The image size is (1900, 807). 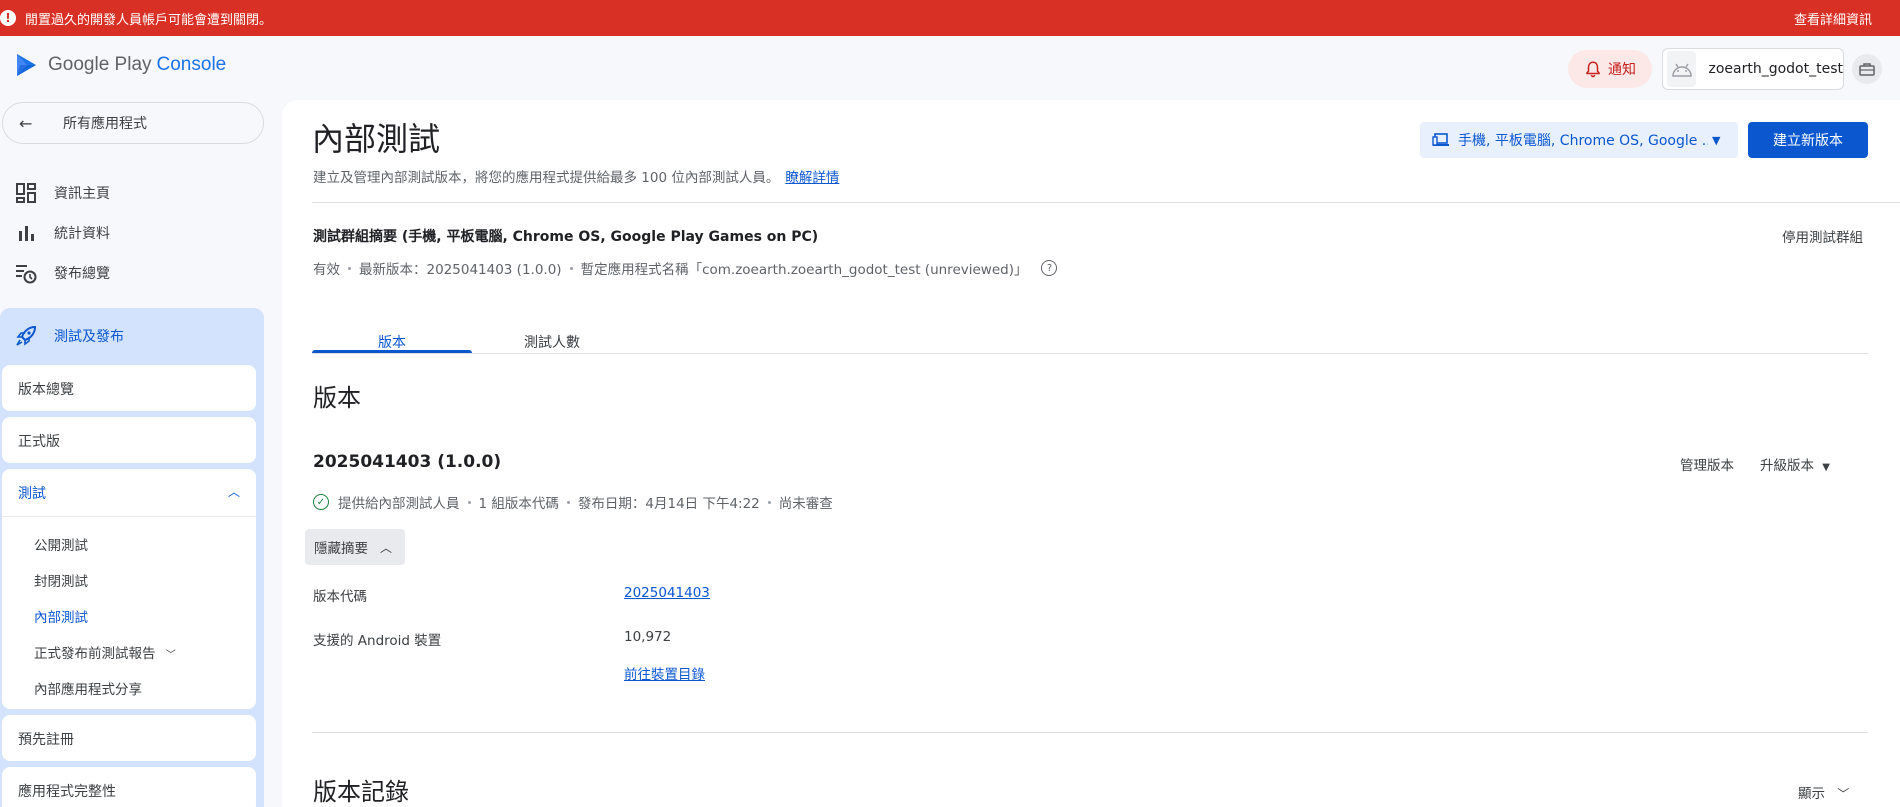 What do you see at coordinates (1775, 69) in the screenshot?
I see `account-name: zoearth_godot_test` at bounding box center [1775, 69].